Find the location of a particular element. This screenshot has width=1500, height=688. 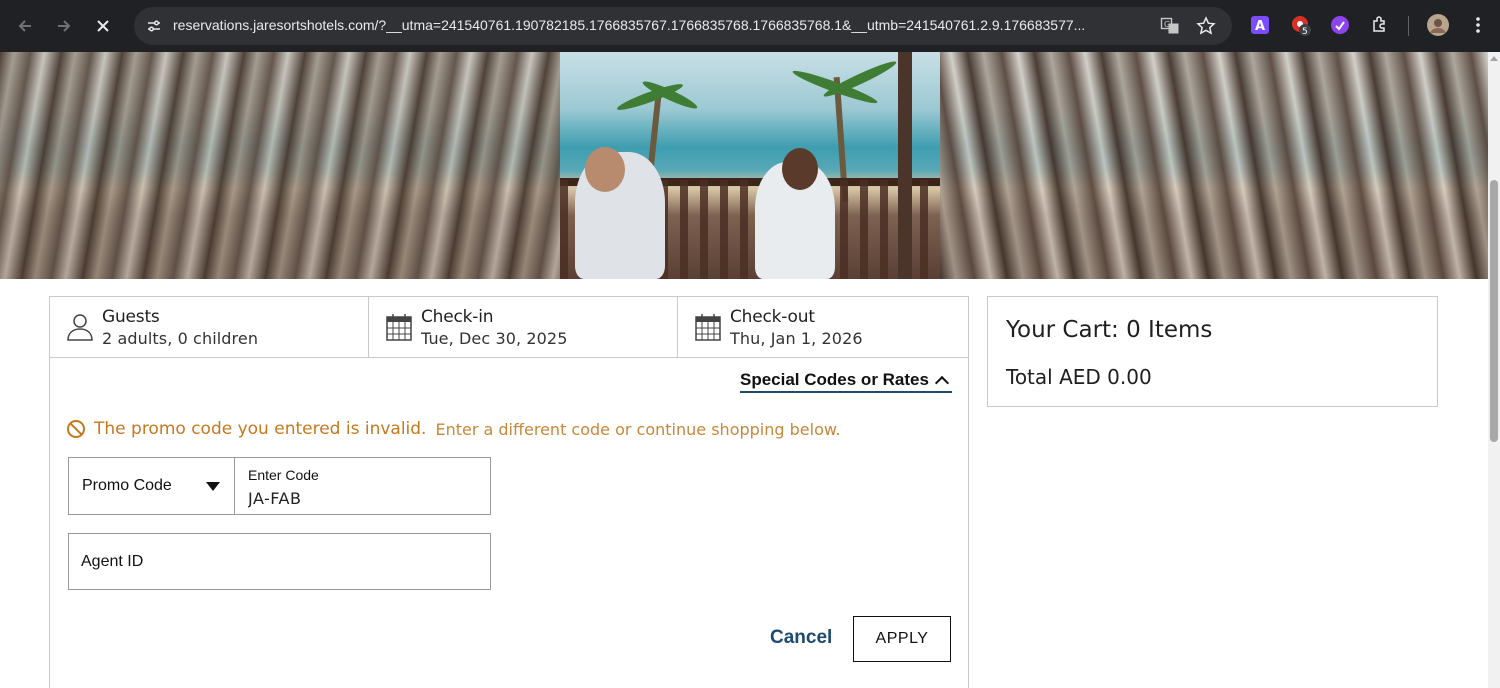

error-title: The promo code you entered is invalid. is located at coordinates (260, 429).